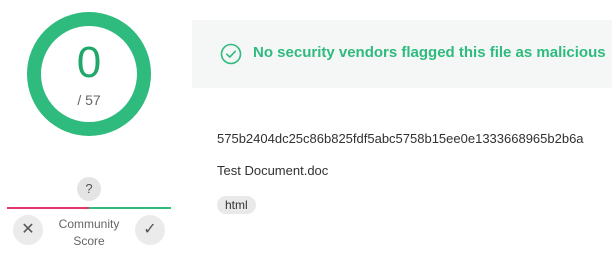  What do you see at coordinates (130, 208) in the screenshot?
I see `community-score-bar-positive` at bounding box center [130, 208].